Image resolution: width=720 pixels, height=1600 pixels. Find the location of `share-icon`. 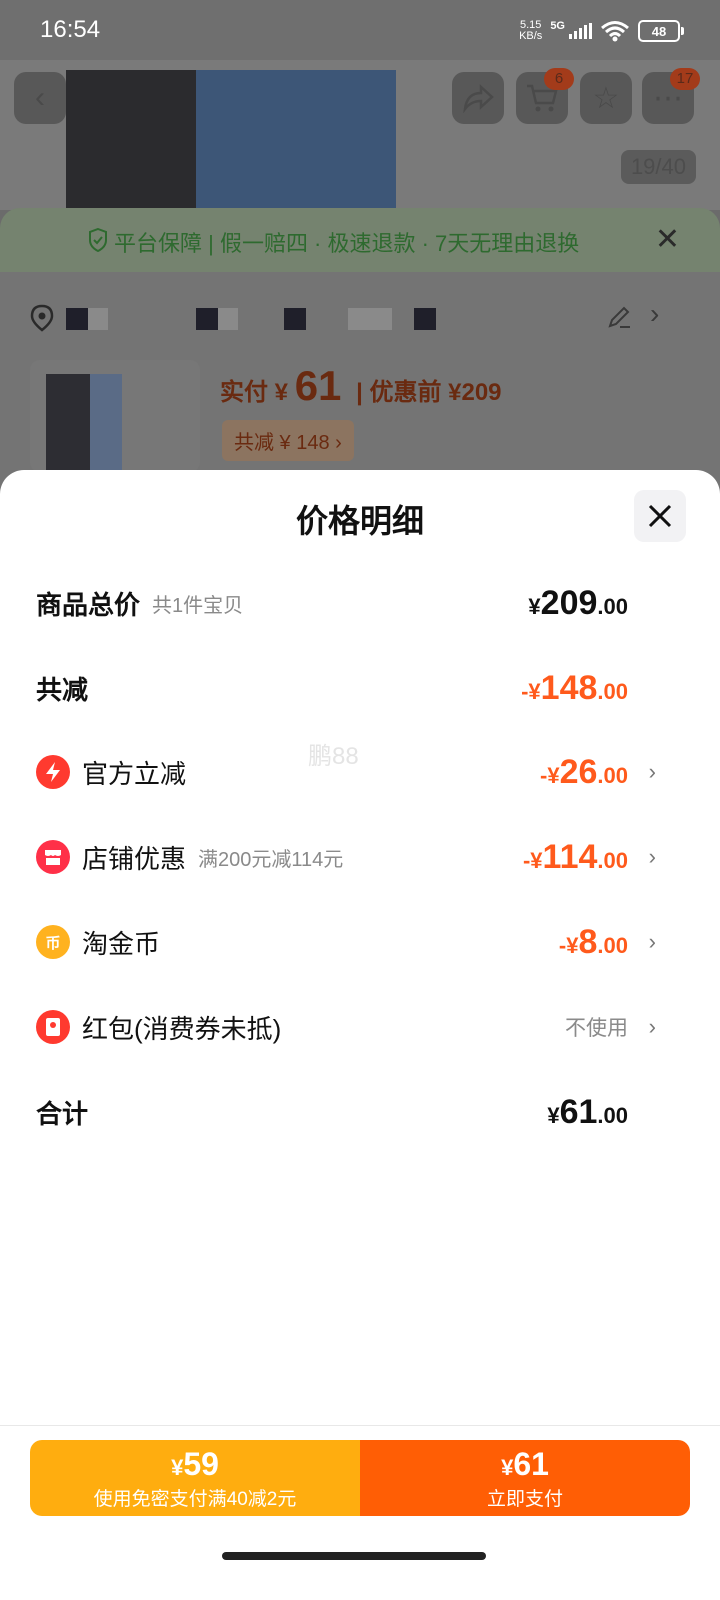

share-icon is located at coordinates (478, 98).